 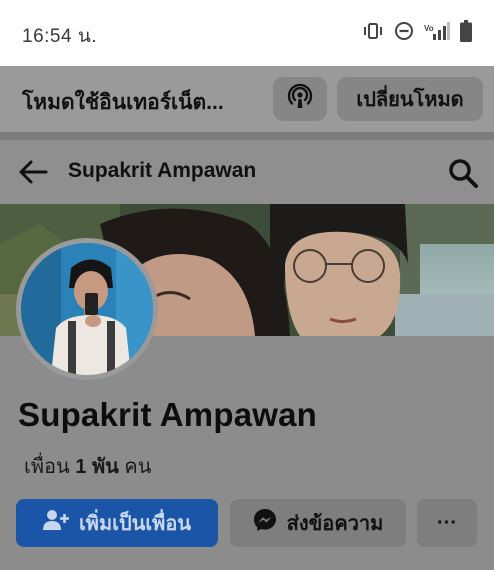 I want to click on send-message-button: ส่งข้อความ, so click(x=318, y=523).